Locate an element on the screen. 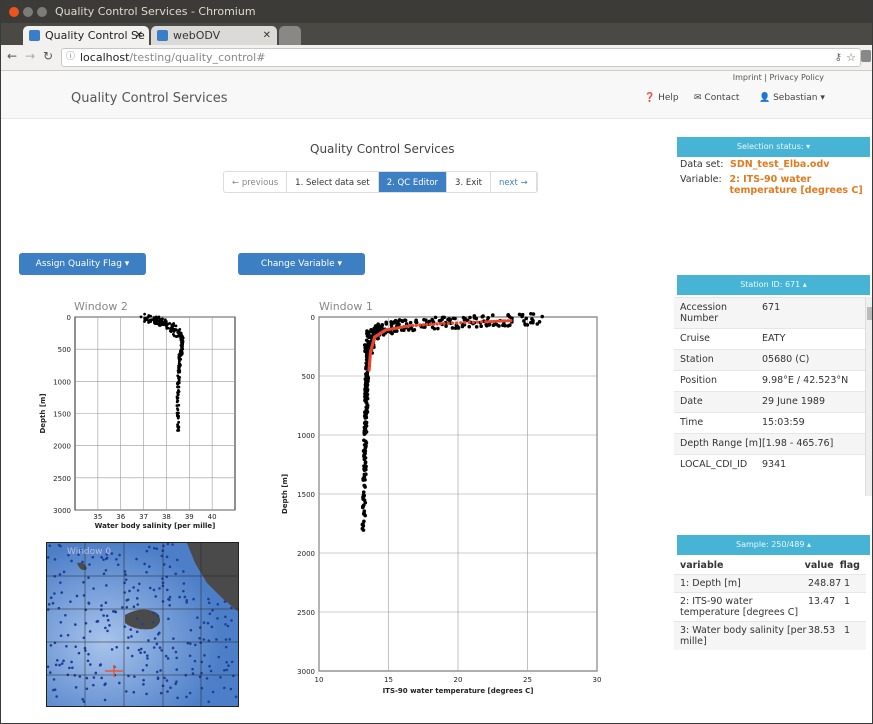  url-input: ⓘ localhost/testing/quality_control# ⚷ ☆ is located at coordinates (461, 57).